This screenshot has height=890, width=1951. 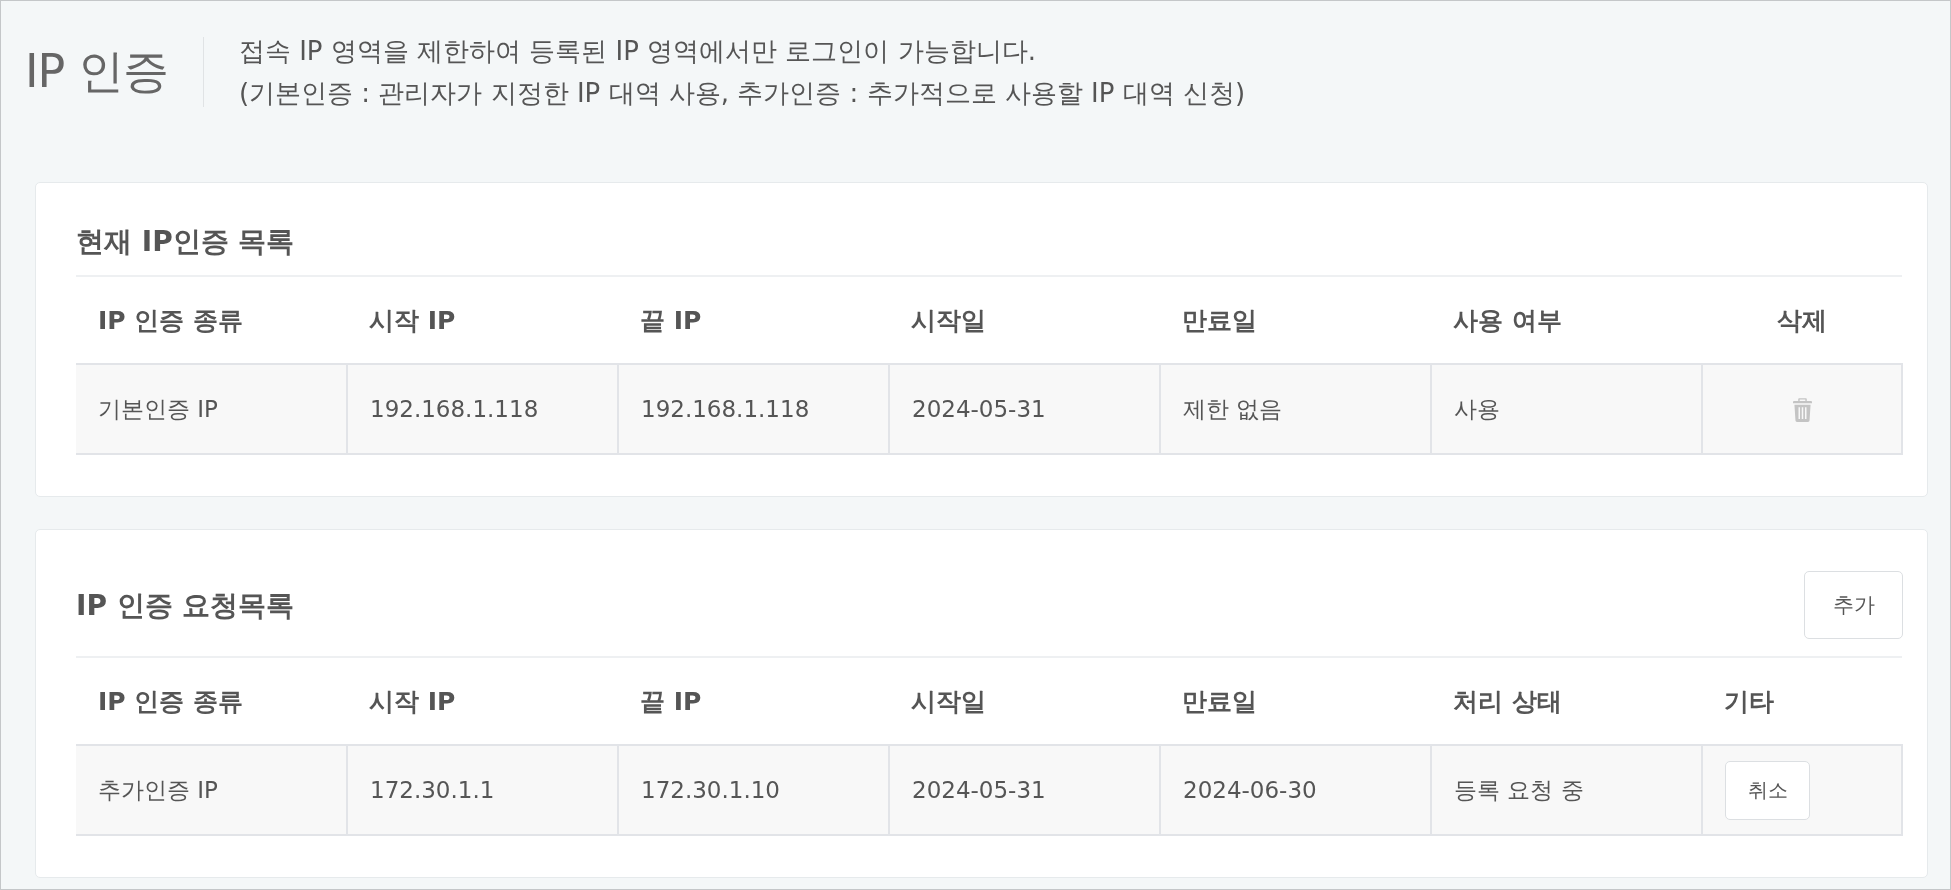 I want to click on table-cell: 2024-06-30, so click(x=1295, y=790).